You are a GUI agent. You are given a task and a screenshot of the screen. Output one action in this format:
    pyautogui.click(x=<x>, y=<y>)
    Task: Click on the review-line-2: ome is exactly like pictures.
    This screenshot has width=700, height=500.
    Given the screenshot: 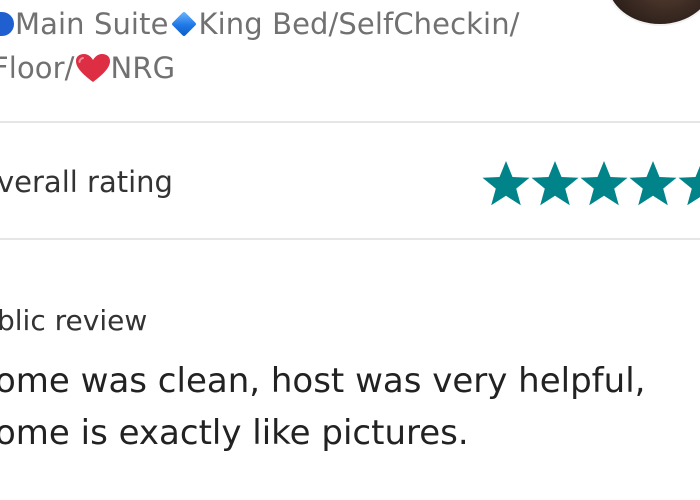 What is the action you would take?
    pyautogui.click(x=234, y=433)
    